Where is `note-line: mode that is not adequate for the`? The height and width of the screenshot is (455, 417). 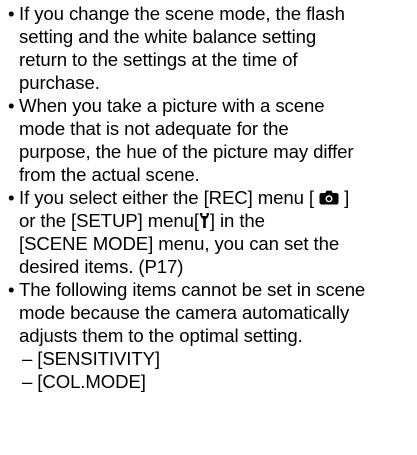
note-line: mode that is not adequate for the is located at coordinates (154, 128).